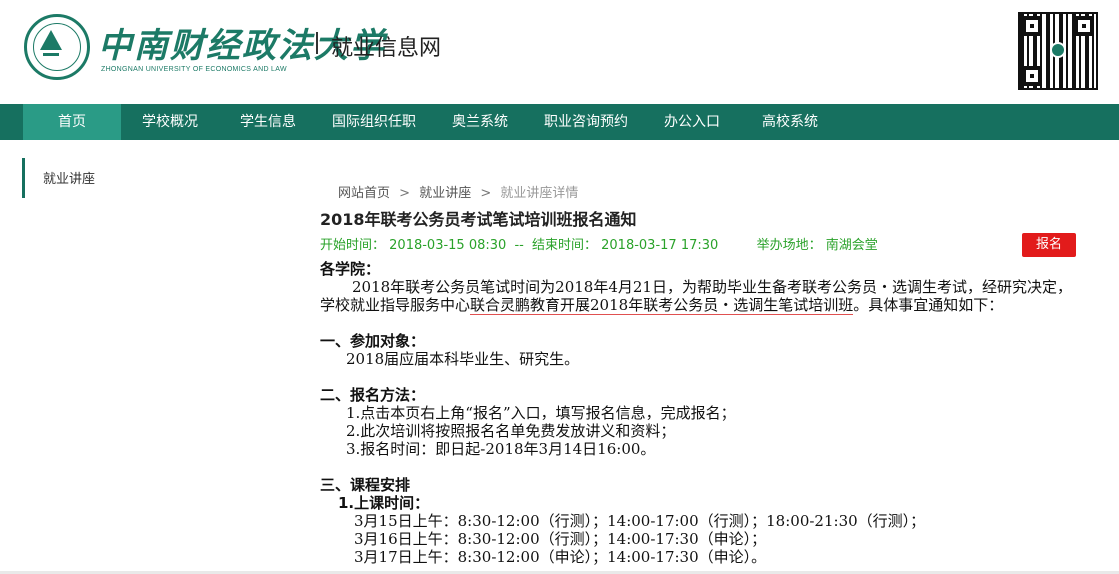  Describe the element at coordinates (789, 245) in the screenshot. I see `venue-label: 举办场地：` at that location.